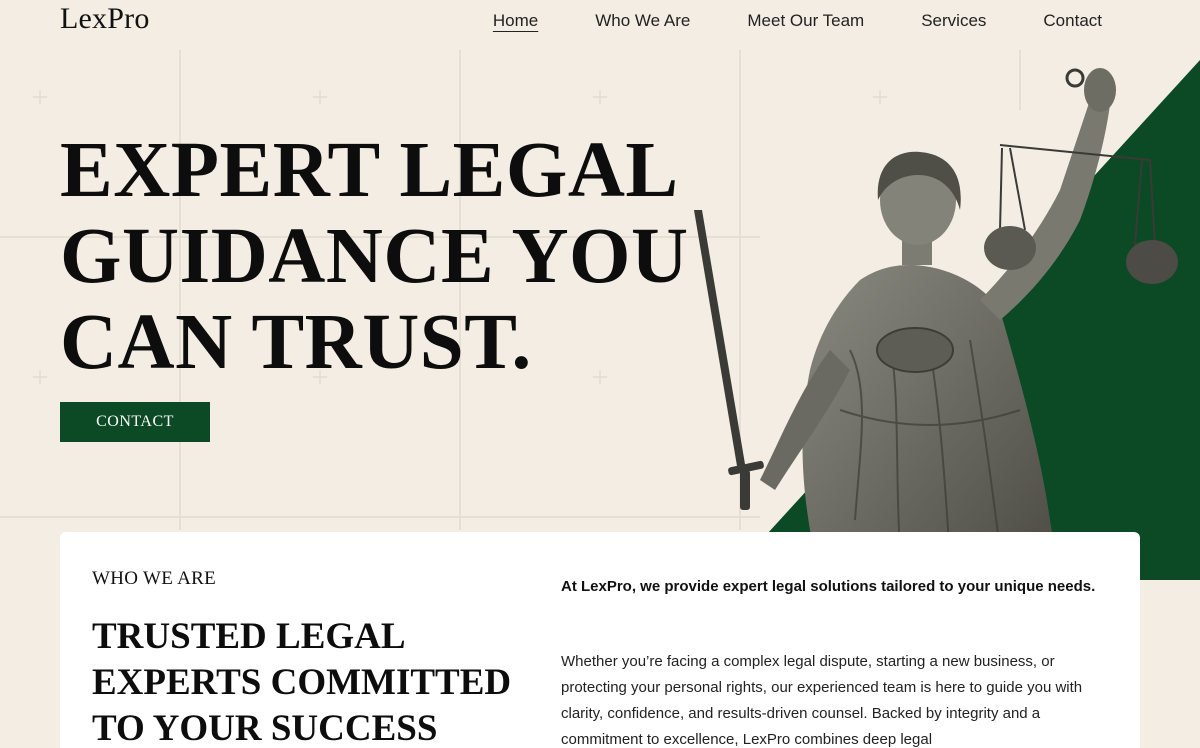 Image resolution: width=1200 pixels, height=748 pixels. I want to click on contact-button: CONTACT, so click(135, 422).